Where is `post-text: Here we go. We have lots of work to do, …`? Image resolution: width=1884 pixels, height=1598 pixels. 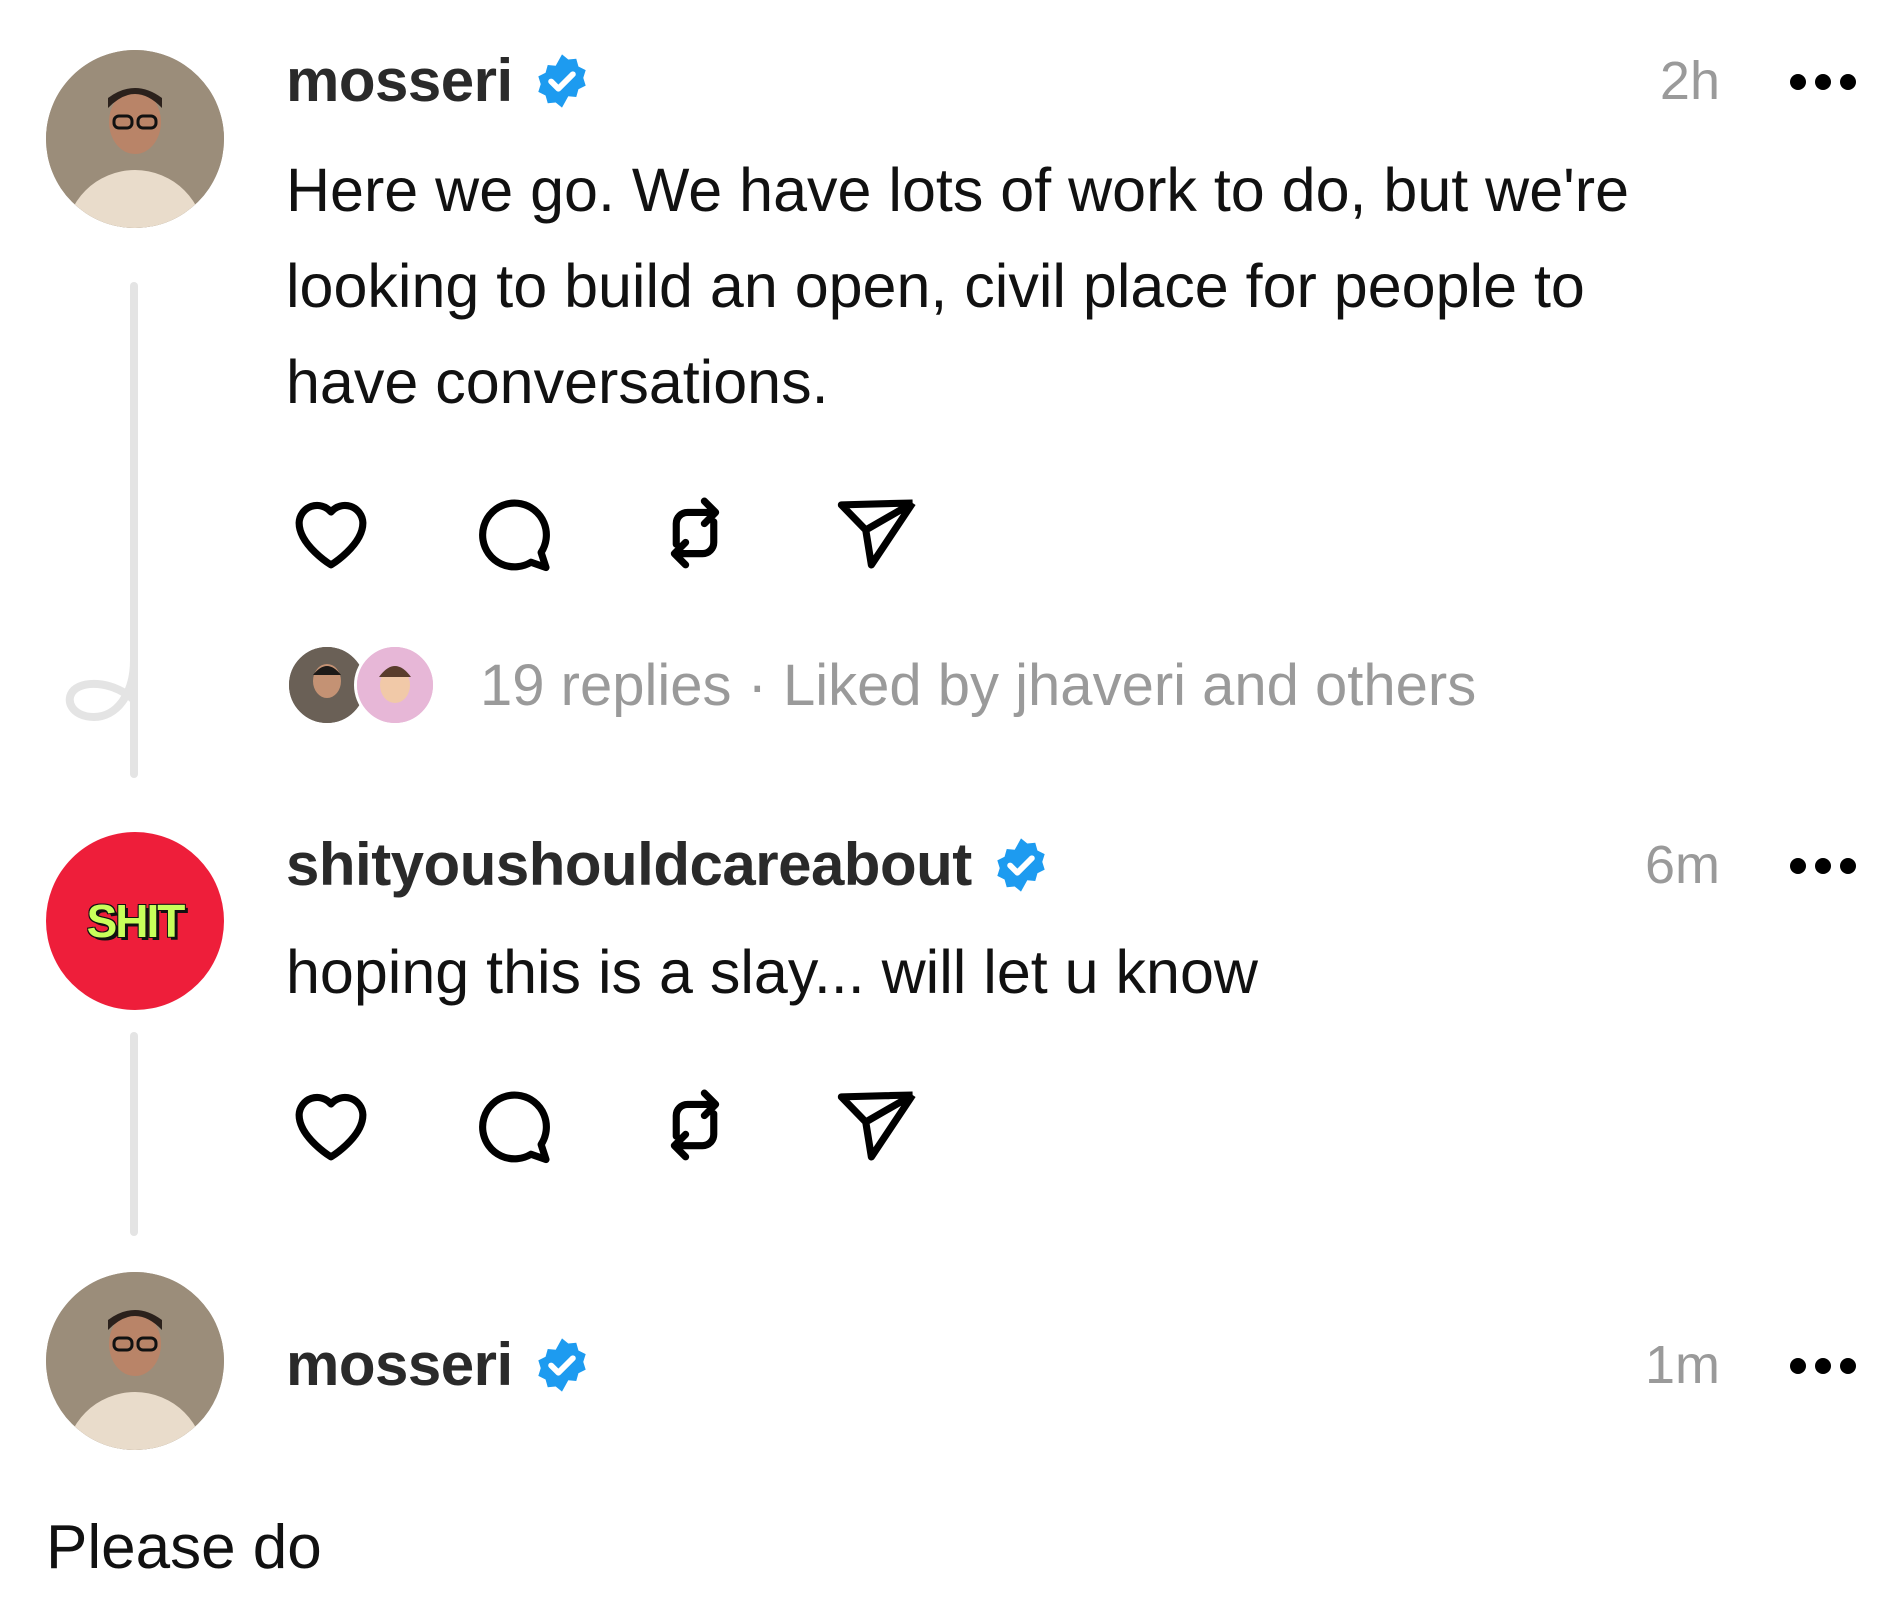
post-text: Here we go. We have lots of work to do, … is located at coordinates (1066, 286).